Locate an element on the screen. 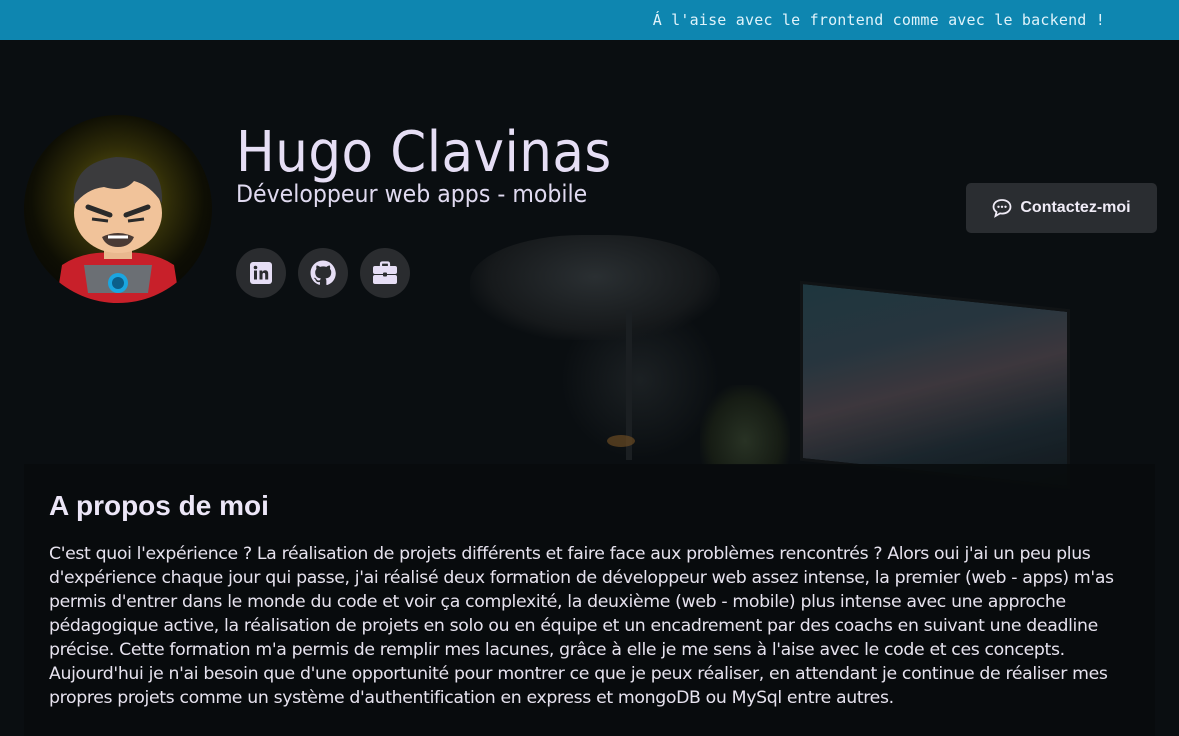  chat-icon is located at coordinates (1002, 208).